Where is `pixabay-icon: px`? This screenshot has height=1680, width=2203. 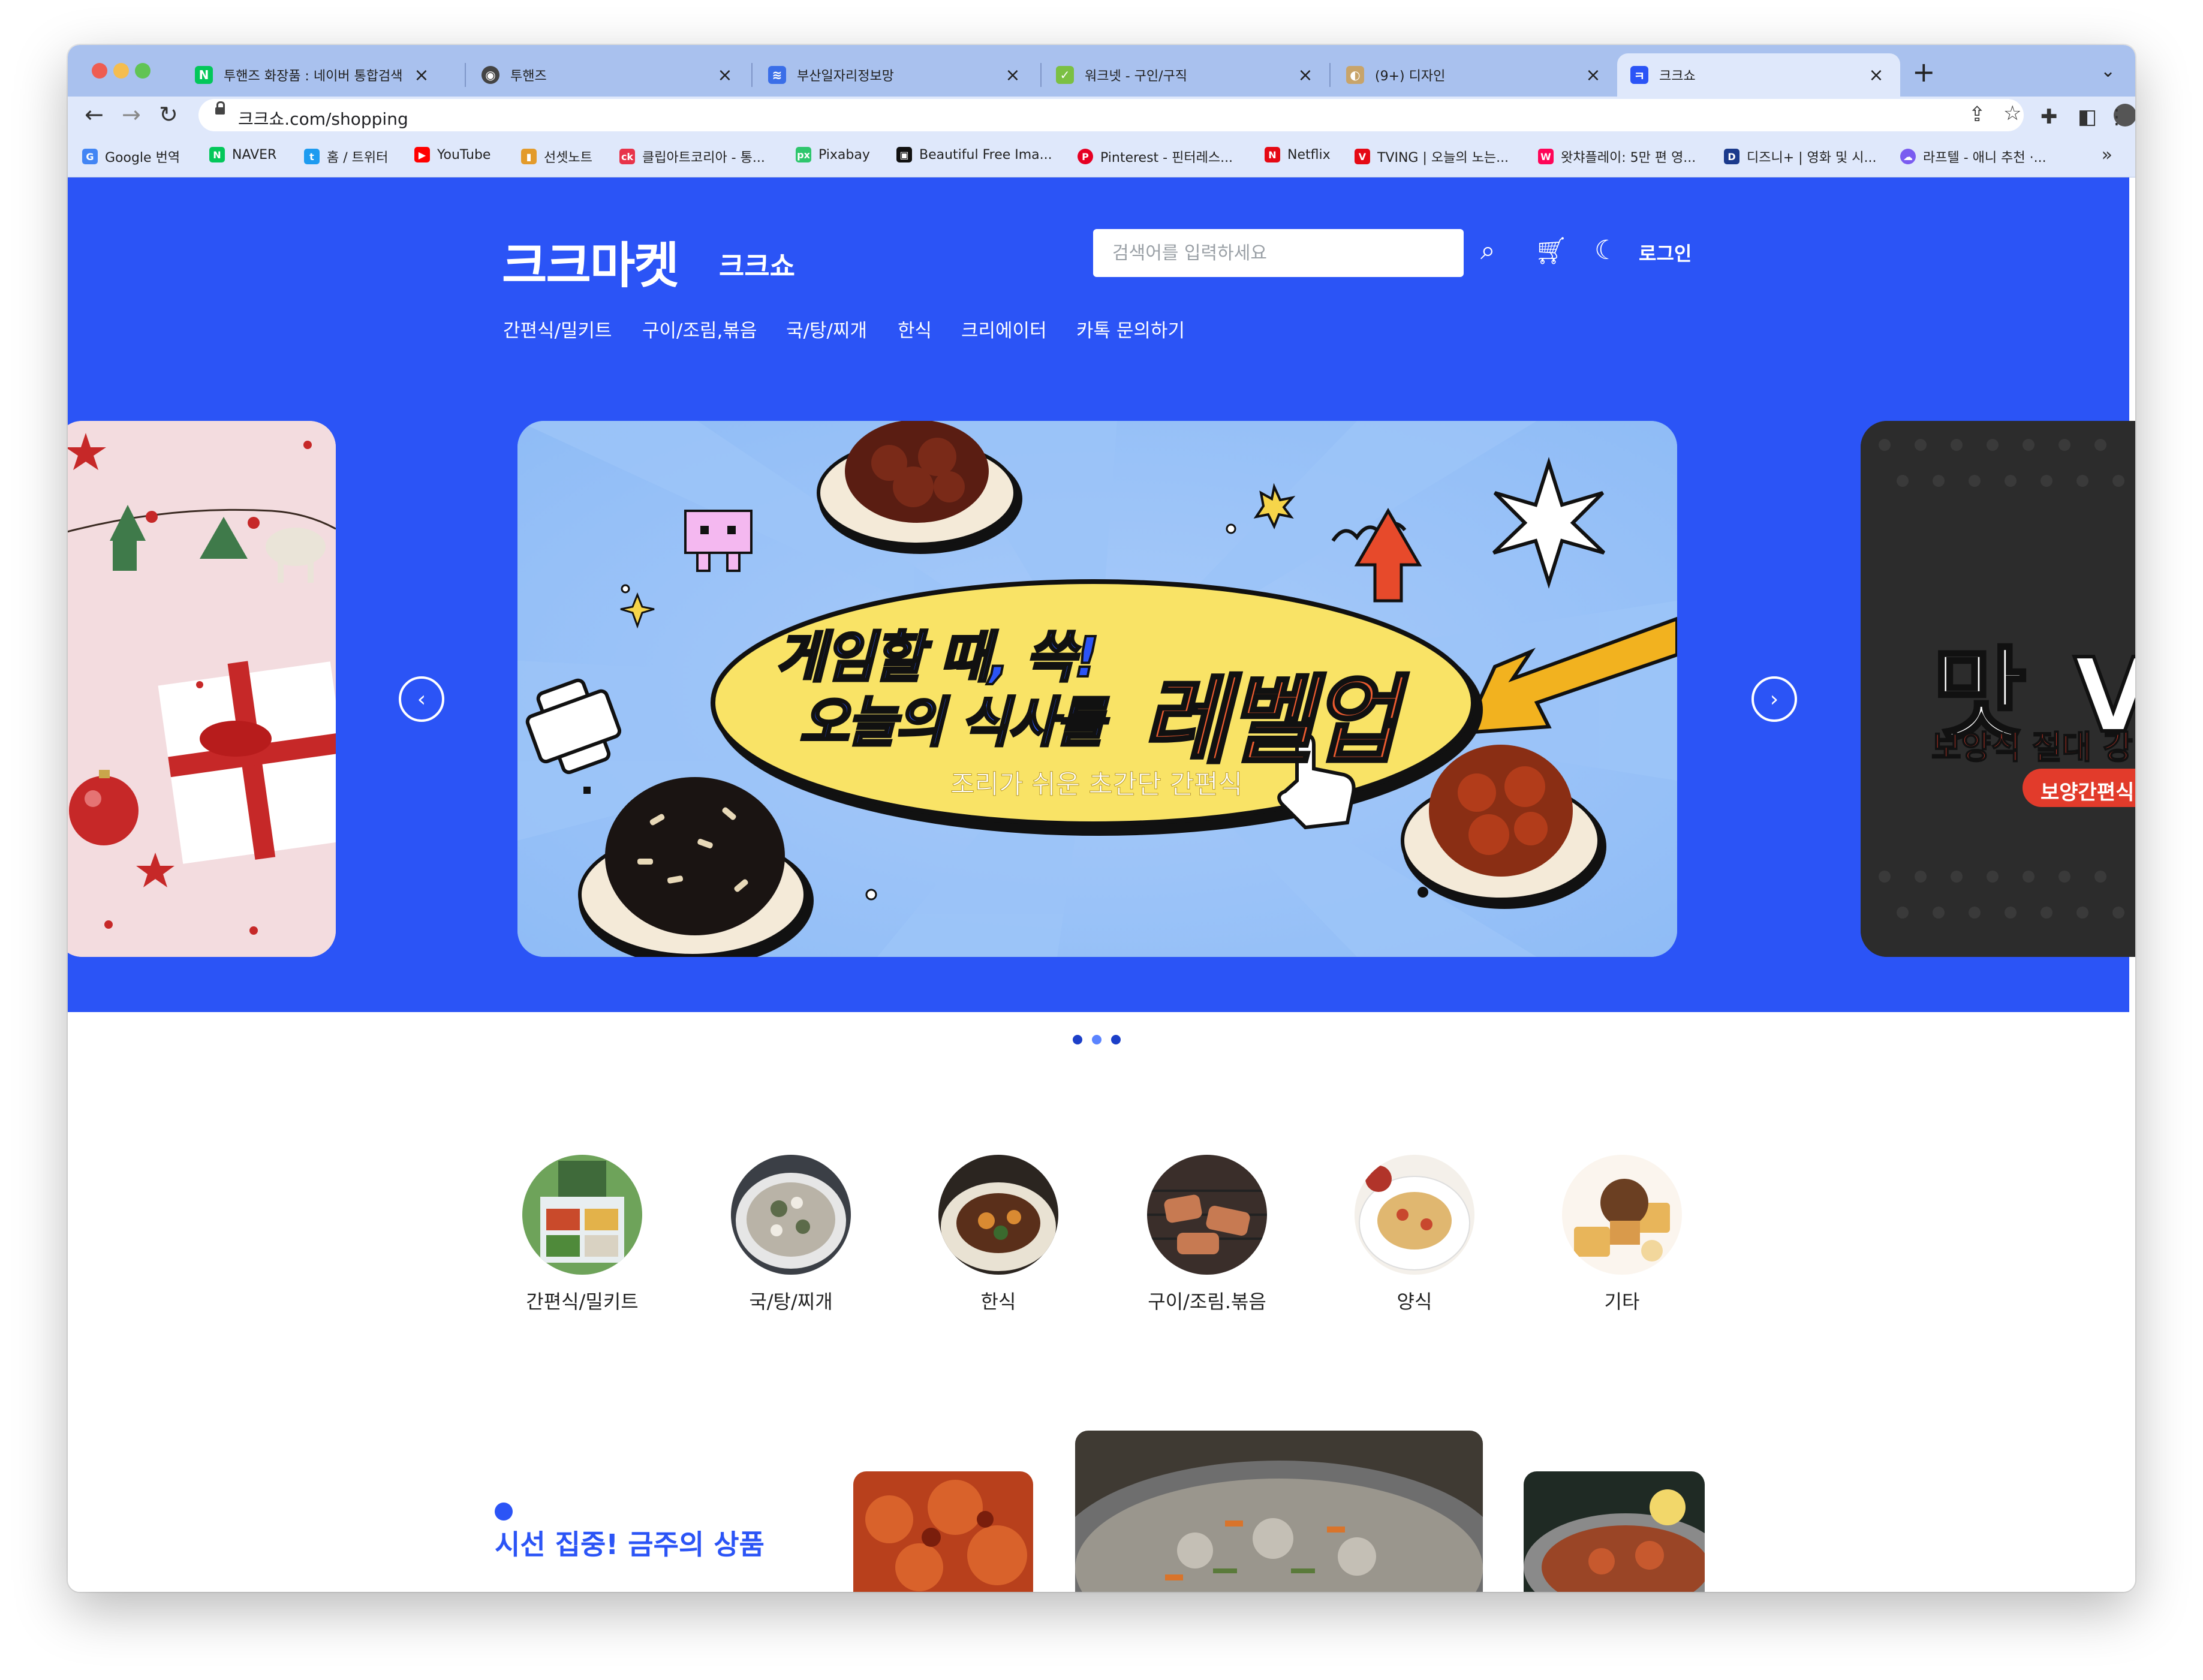 pixabay-icon: px is located at coordinates (804, 154).